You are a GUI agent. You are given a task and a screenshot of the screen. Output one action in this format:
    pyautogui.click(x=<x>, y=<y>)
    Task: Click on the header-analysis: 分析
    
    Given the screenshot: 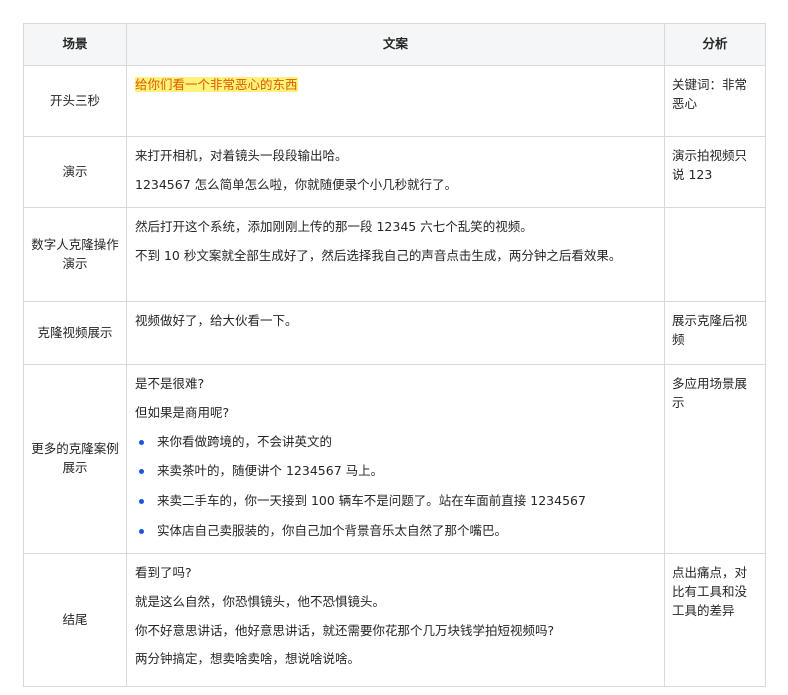 What is the action you would take?
    pyautogui.click(x=715, y=44)
    